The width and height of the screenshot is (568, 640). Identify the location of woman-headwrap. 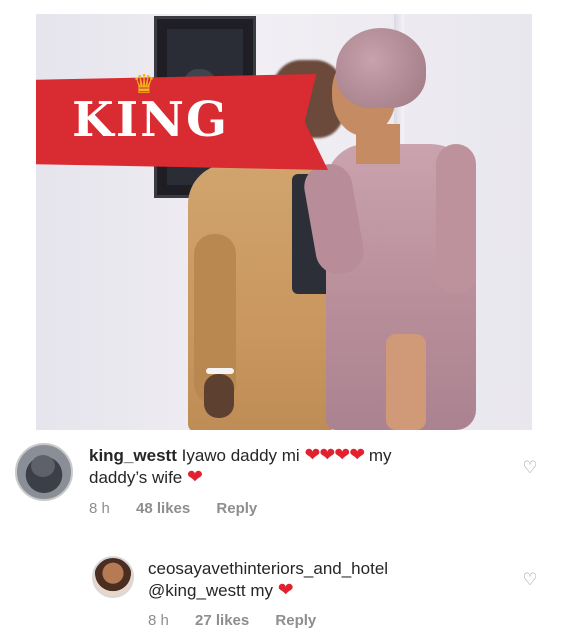
(381, 68).